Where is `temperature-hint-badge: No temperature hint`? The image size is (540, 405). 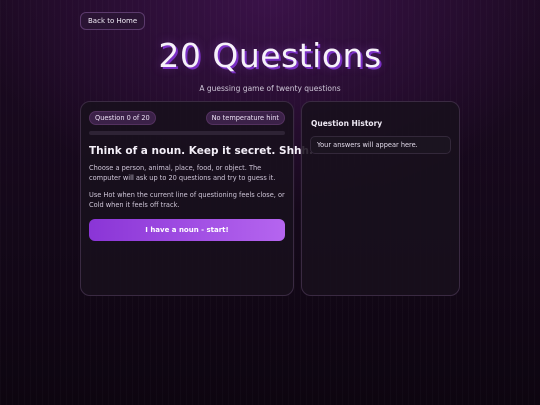 temperature-hint-badge: No temperature hint is located at coordinates (245, 118).